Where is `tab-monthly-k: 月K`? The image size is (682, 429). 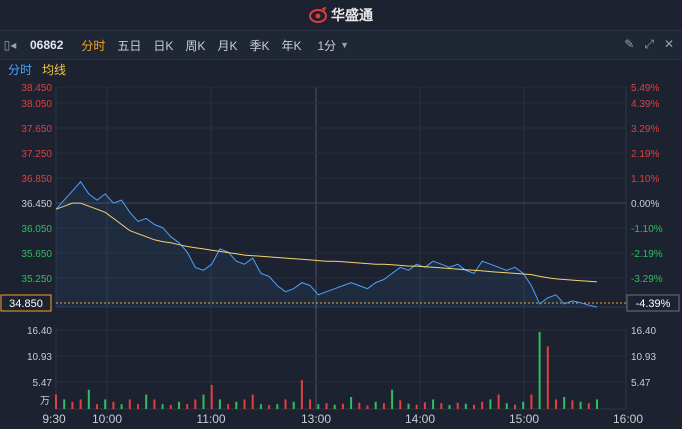
tab-monthly-k: 月K is located at coordinates (227, 45).